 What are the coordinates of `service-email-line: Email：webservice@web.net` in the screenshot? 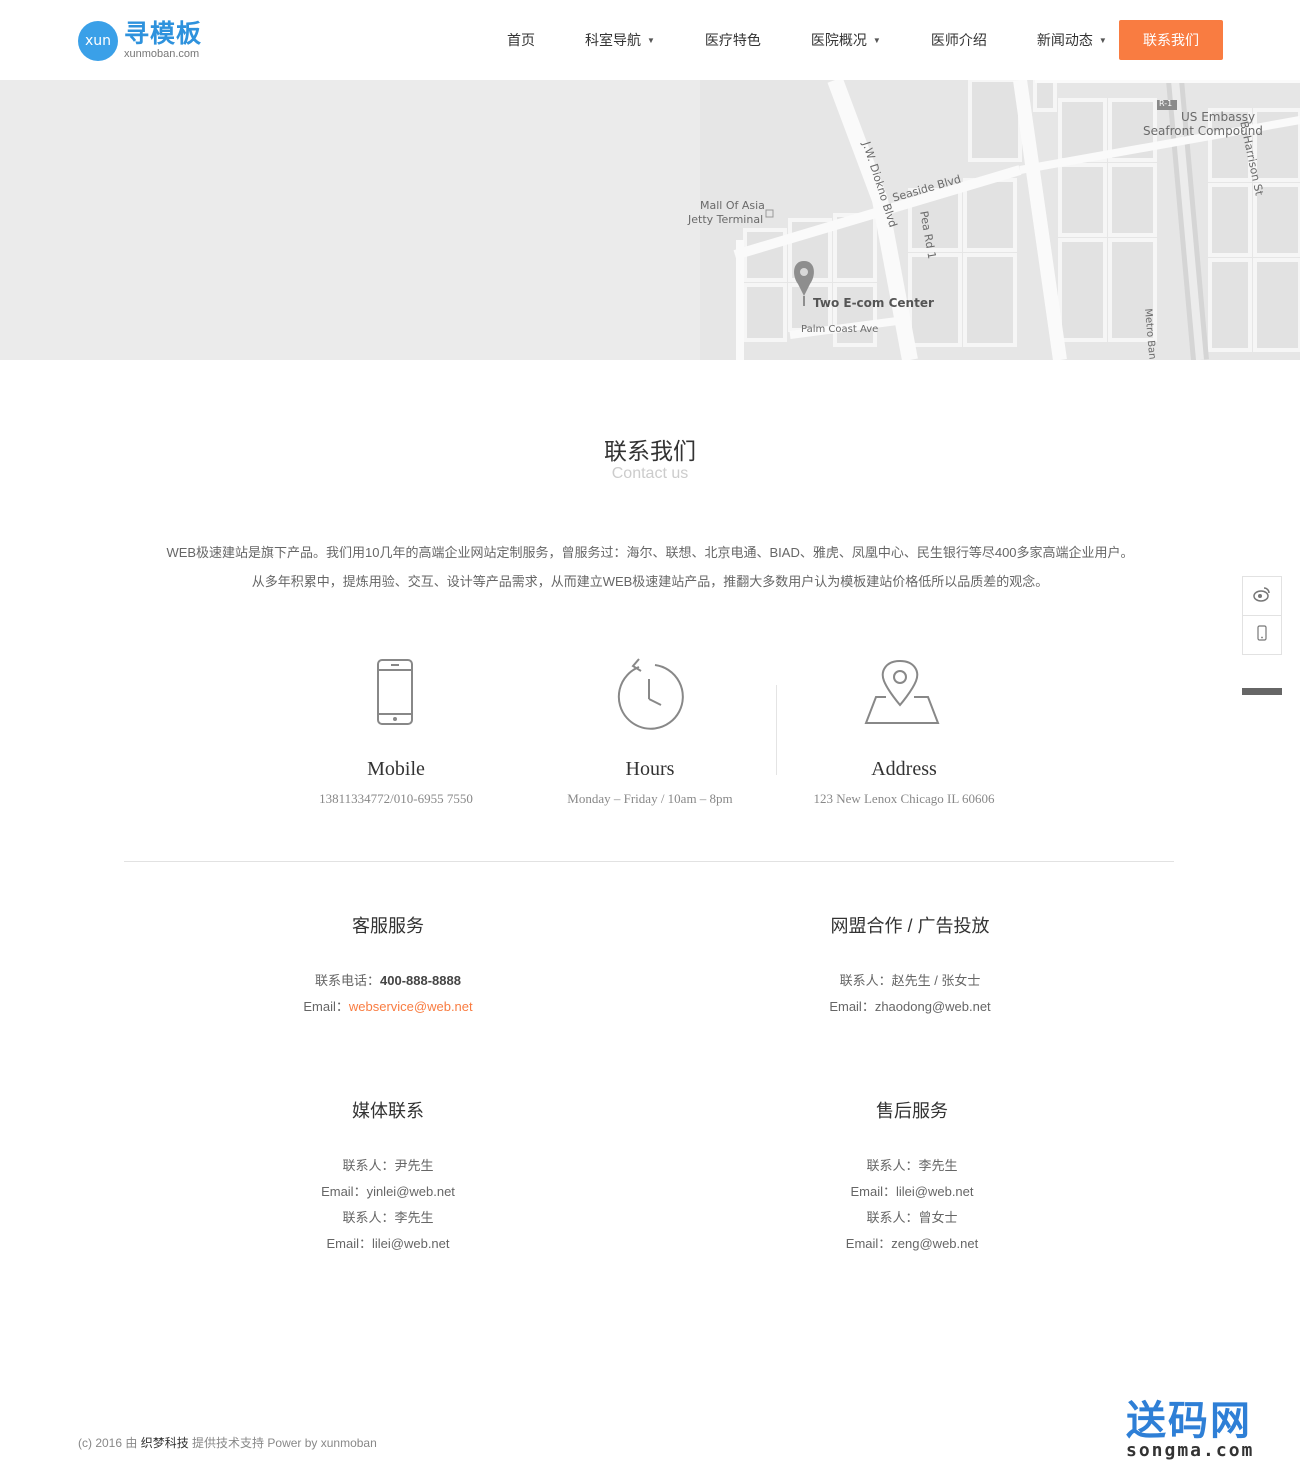 It's located at (388, 1007).